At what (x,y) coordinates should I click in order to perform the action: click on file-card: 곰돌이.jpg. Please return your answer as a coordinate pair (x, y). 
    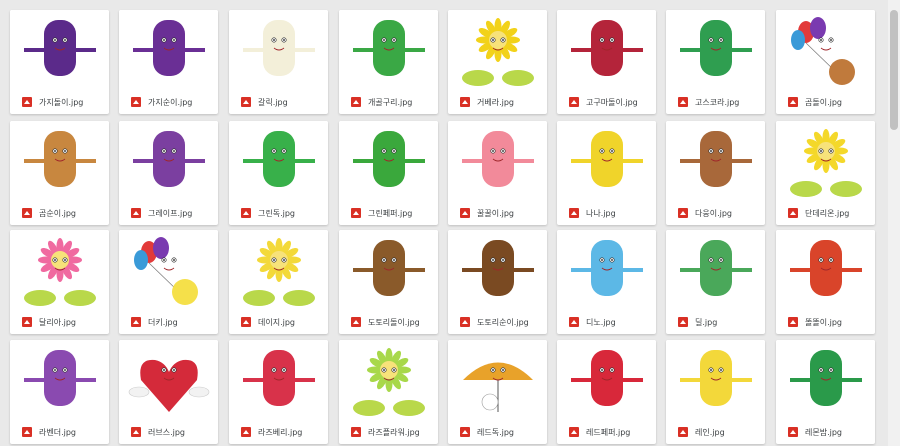
    Looking at the image, I should click on (825, 62).